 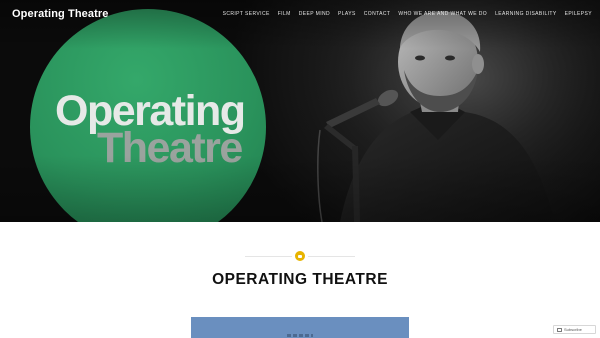 I want to click on nav-item-deep-mind: DEEP MIND, so click(x=314, y=14).